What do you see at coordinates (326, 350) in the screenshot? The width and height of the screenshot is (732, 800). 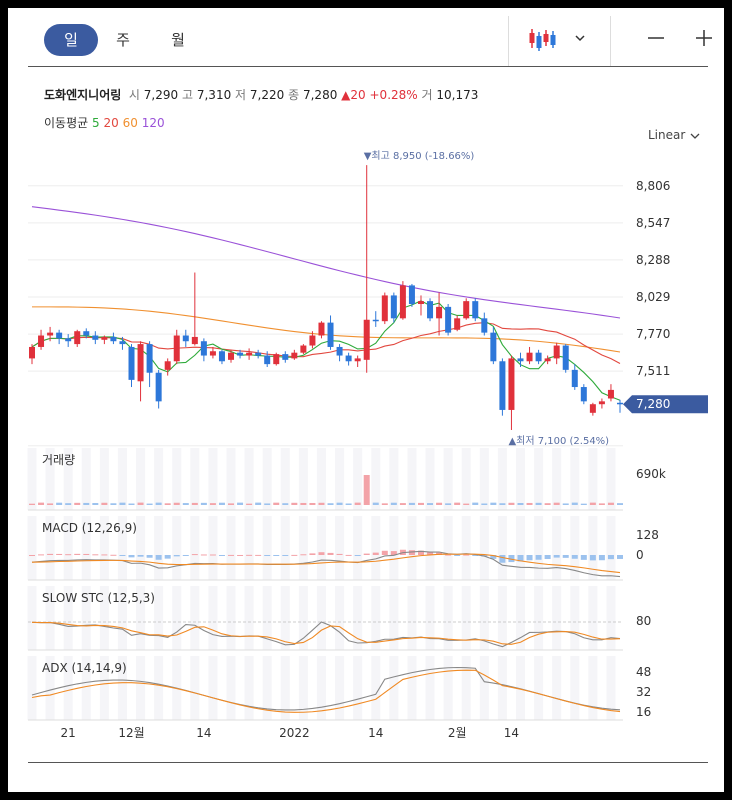 I see `ma5-line` at bounding box center [326, 350].